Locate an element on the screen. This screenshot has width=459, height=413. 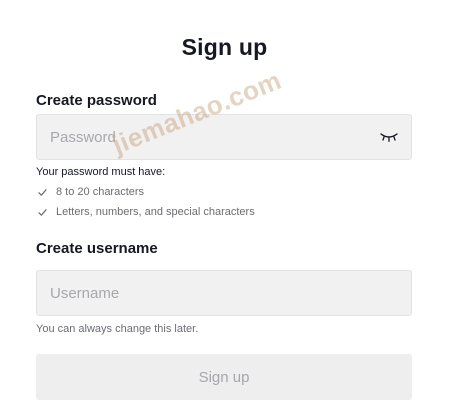
requirement-text: 8 to 20 characters is located at coordinates (100, 192).